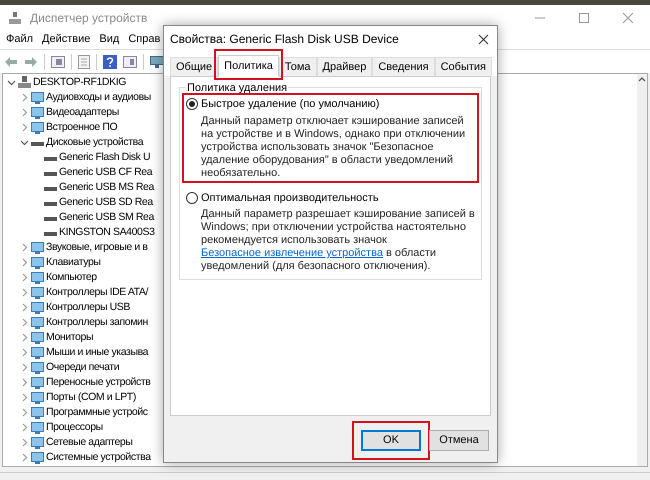 The height and width of the screenshot is (480, 650). I want to click on tree-item: Очереди печати, so click(83, 368).